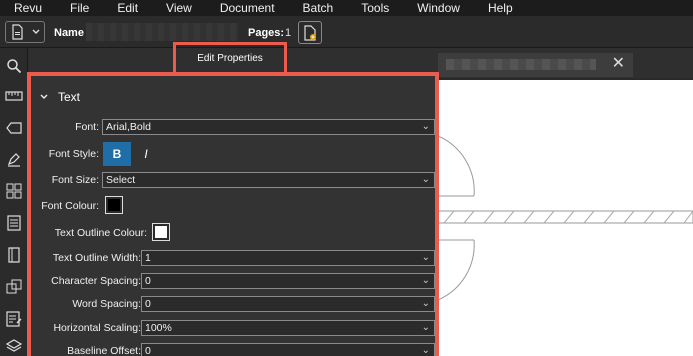  I want to click on name-field, so click(162, 32).